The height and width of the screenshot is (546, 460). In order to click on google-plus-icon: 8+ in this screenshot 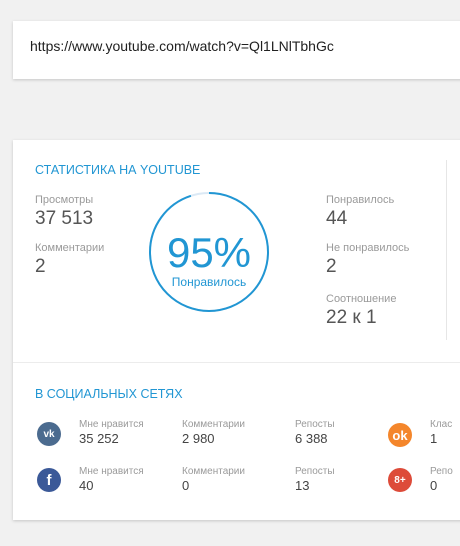, I will do `click(400, 480)`.